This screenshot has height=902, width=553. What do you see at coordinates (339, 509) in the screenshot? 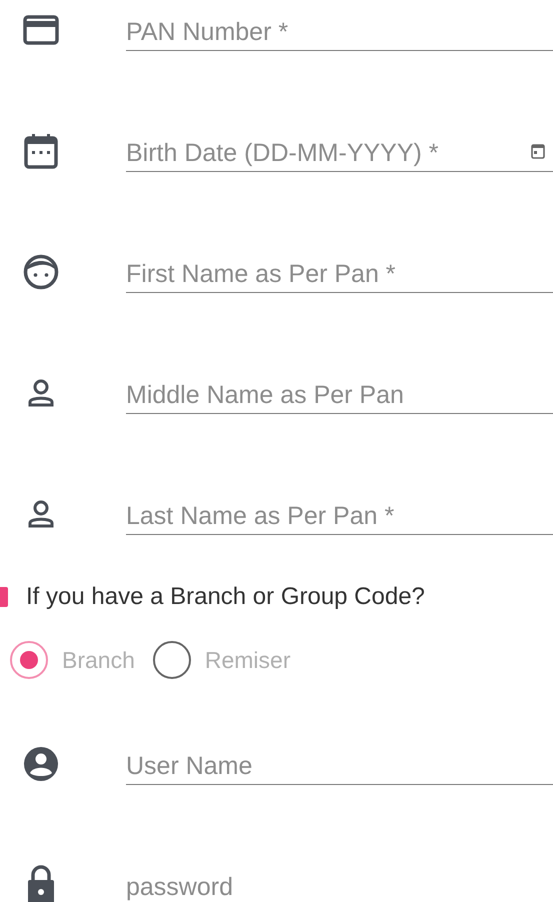
I see `input-field: Last Name as Per Pan *` at bounding box center [339, 509].